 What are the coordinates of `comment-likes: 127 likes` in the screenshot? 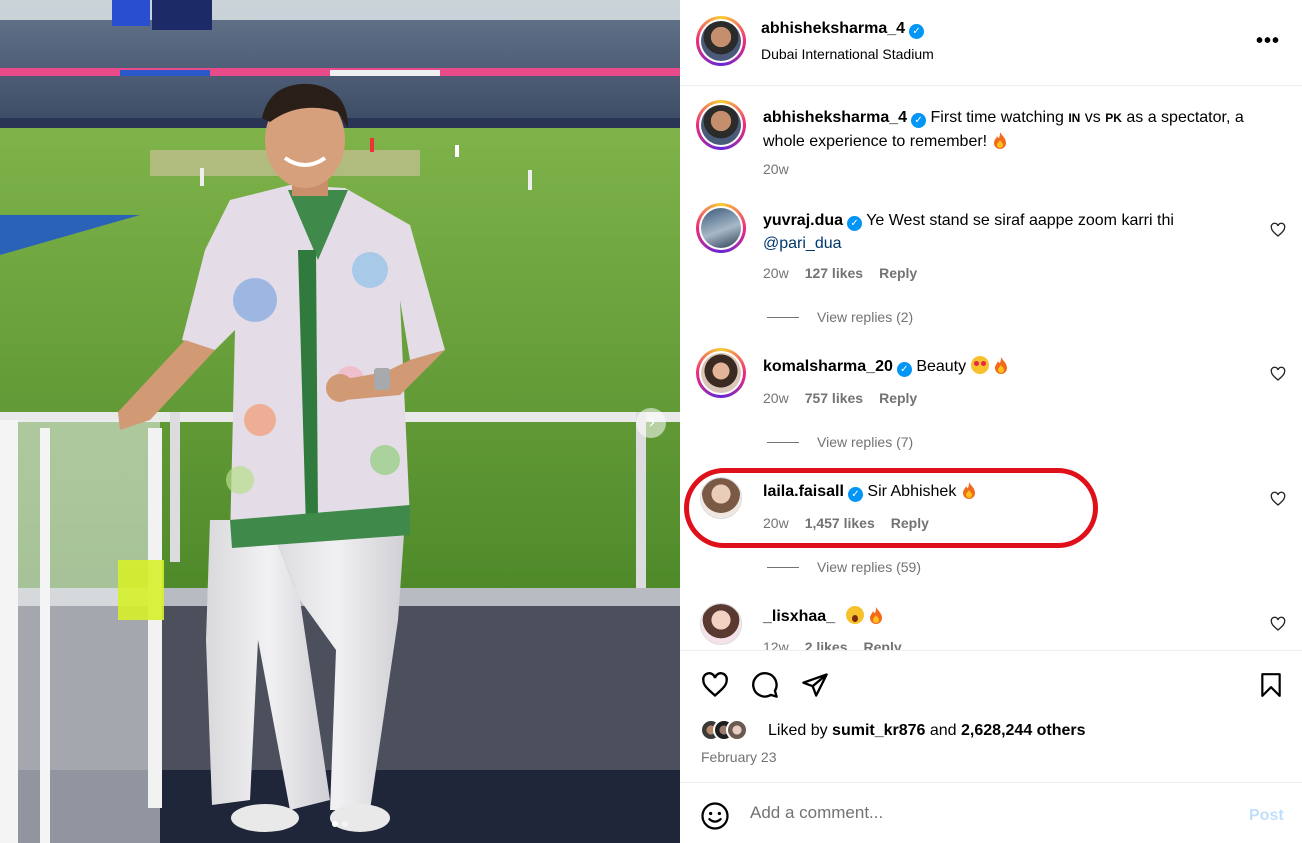 It's located at (834, 273).